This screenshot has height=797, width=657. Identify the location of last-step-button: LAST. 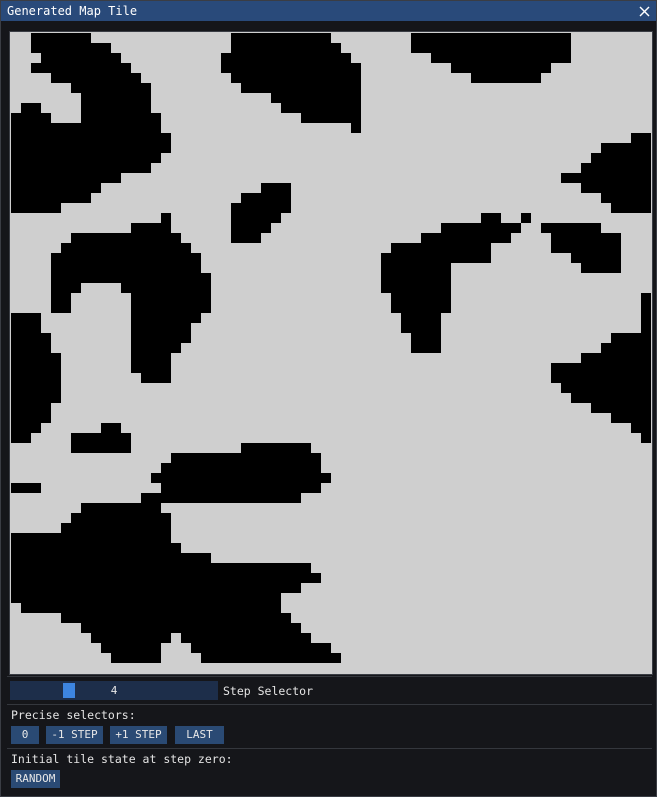
(199, 735).